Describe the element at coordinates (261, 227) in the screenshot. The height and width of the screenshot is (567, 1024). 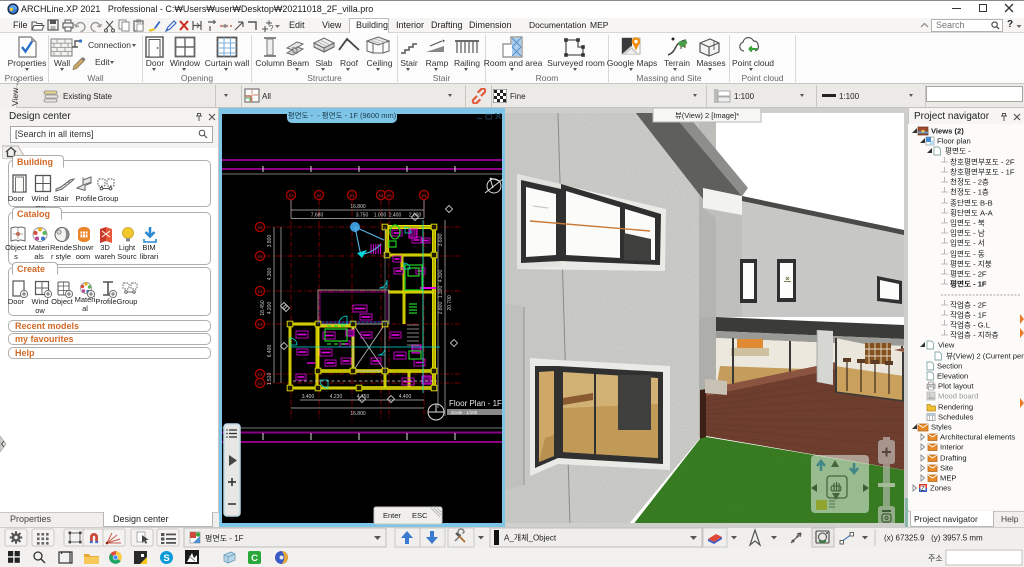
I see `svg-text: Y6` at that location.